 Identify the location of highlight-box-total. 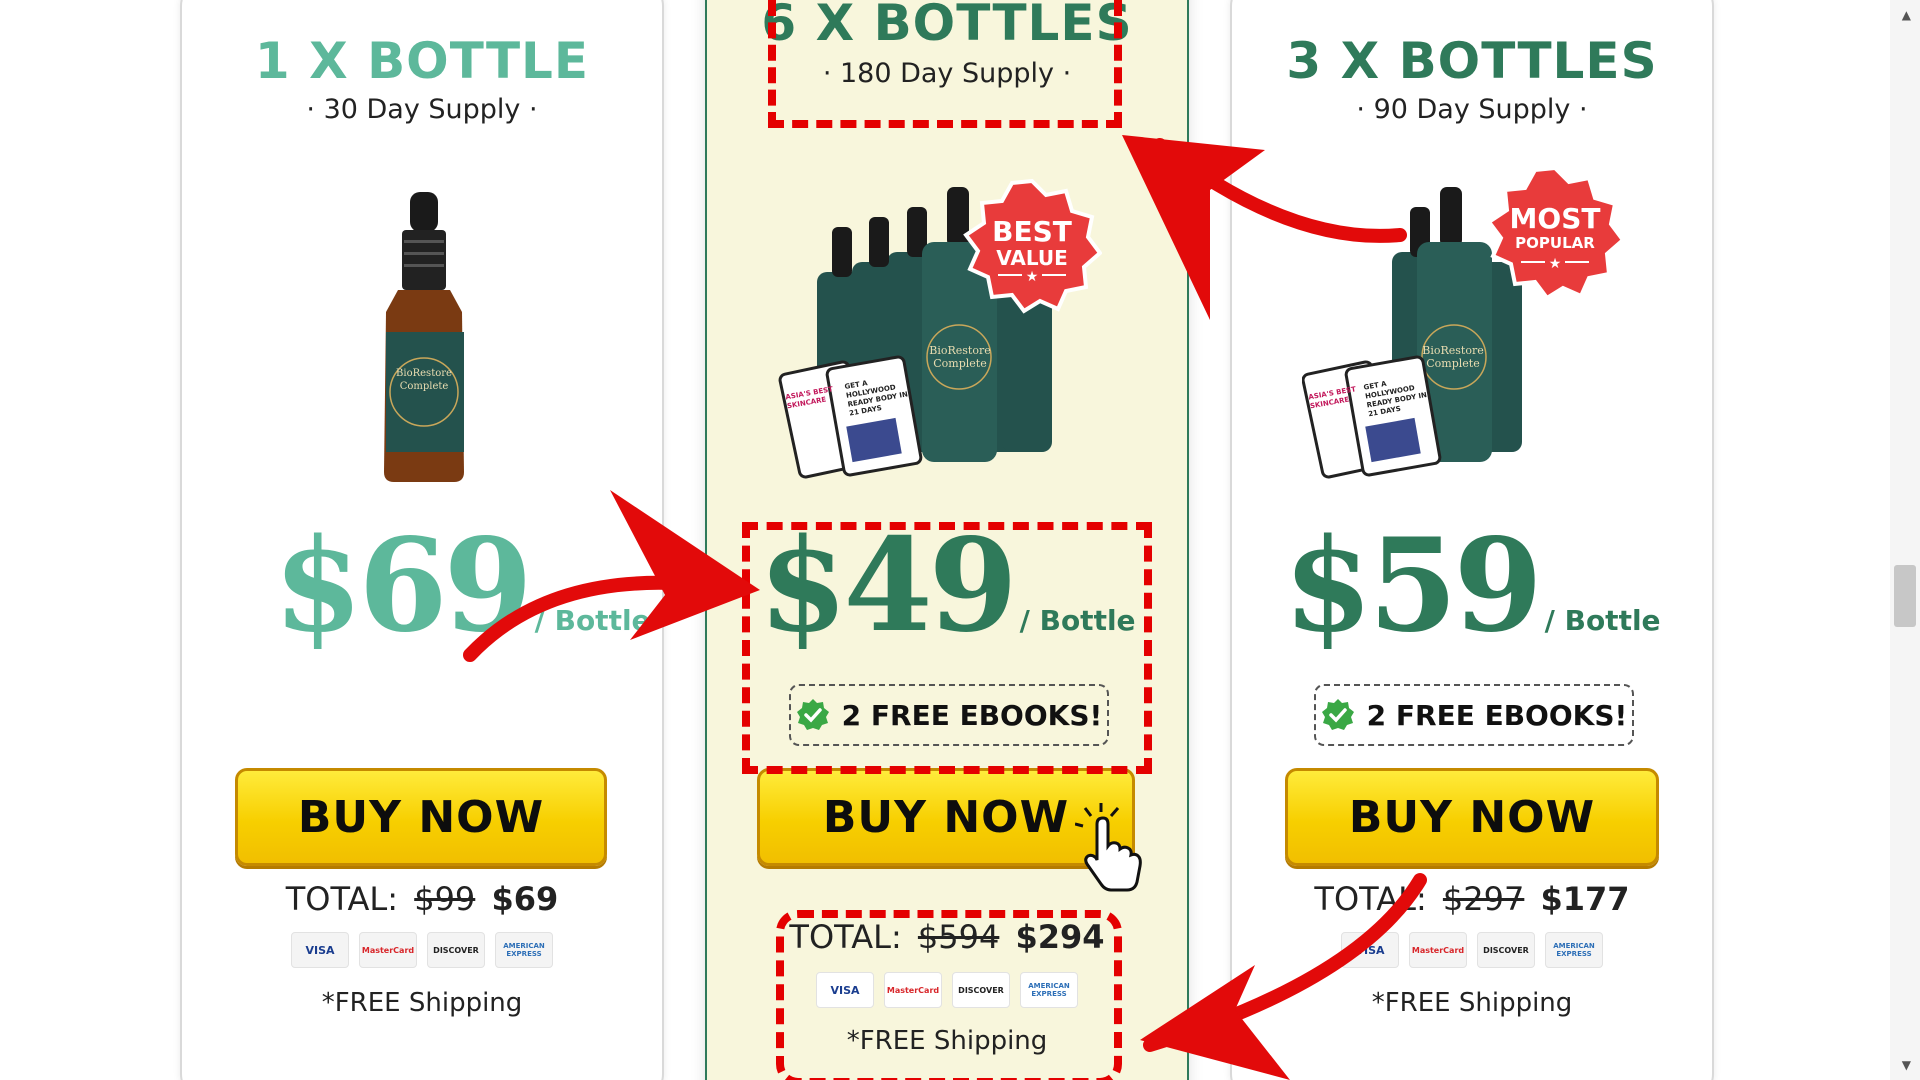
(949, 995).